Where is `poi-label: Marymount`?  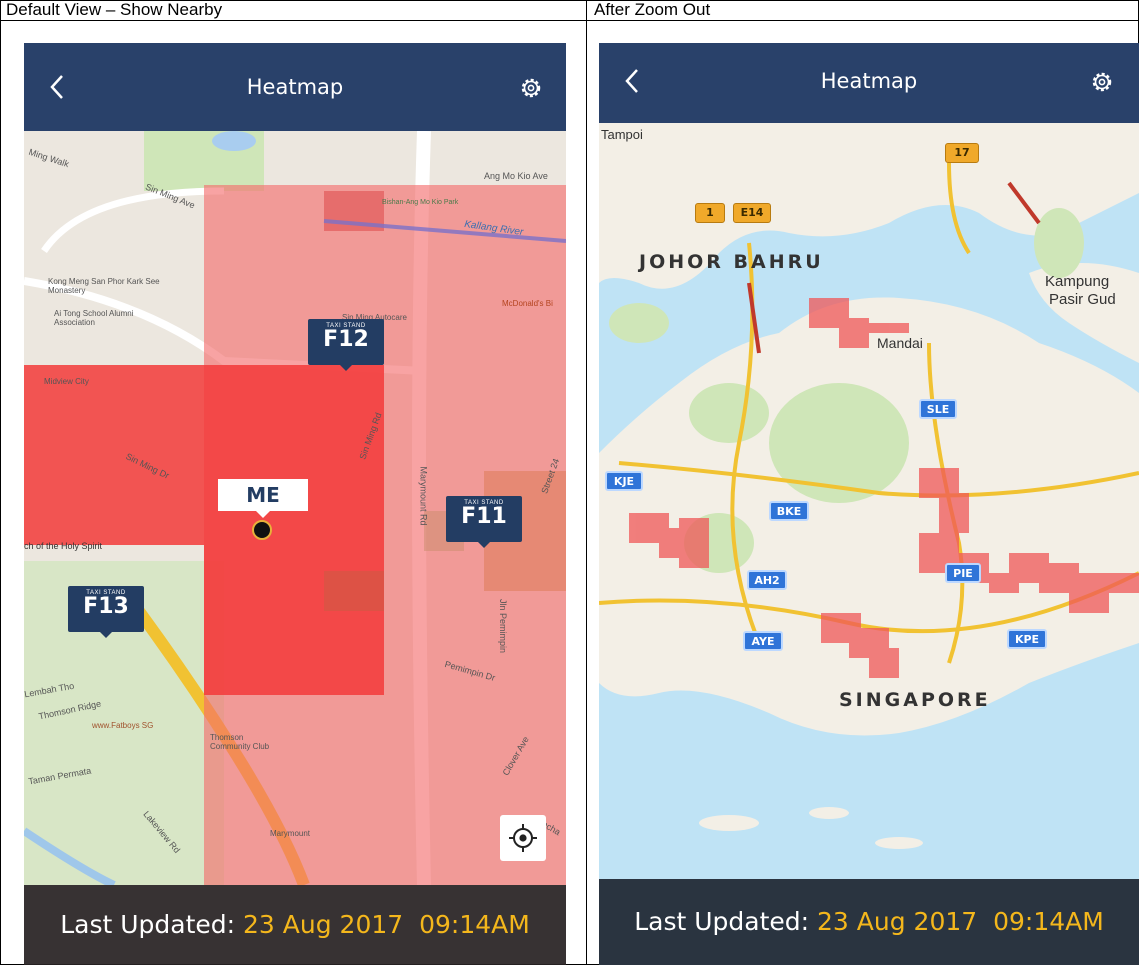
poi-label: Marymount is located at coordinates (290, 833).